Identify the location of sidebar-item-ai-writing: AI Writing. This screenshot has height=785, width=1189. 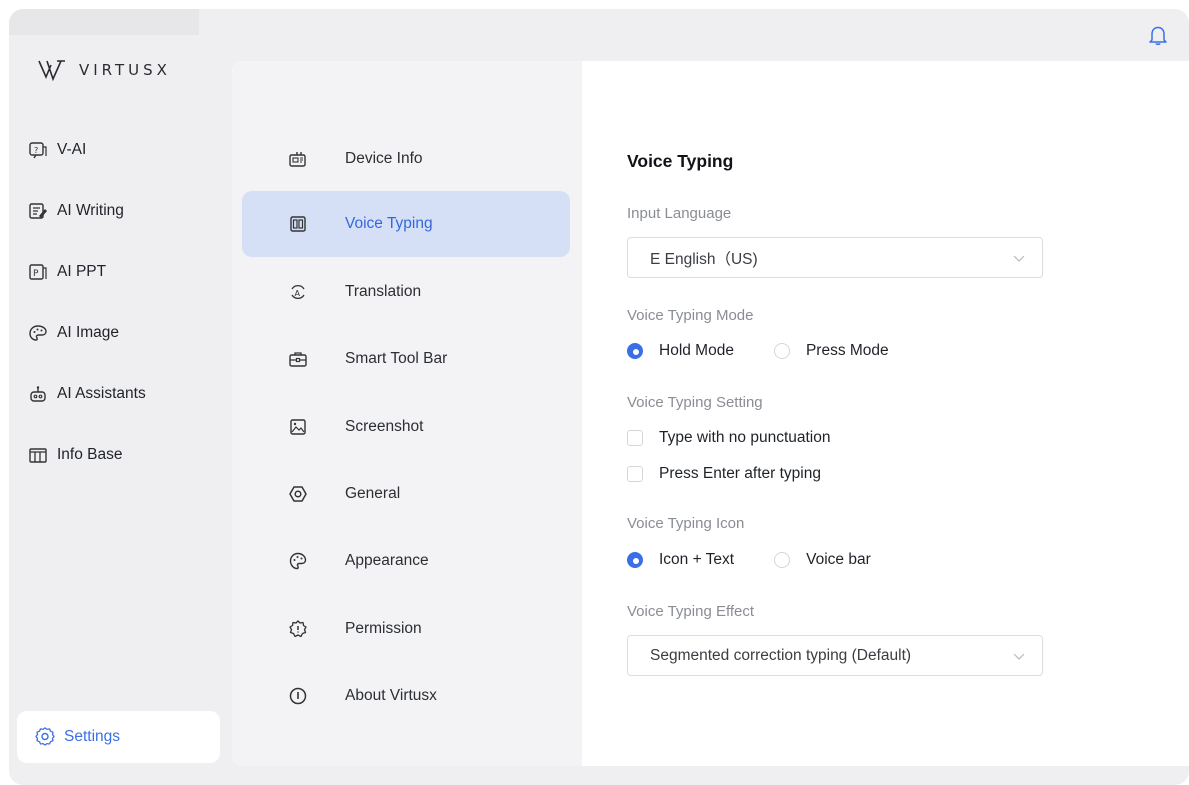
(127, 210).